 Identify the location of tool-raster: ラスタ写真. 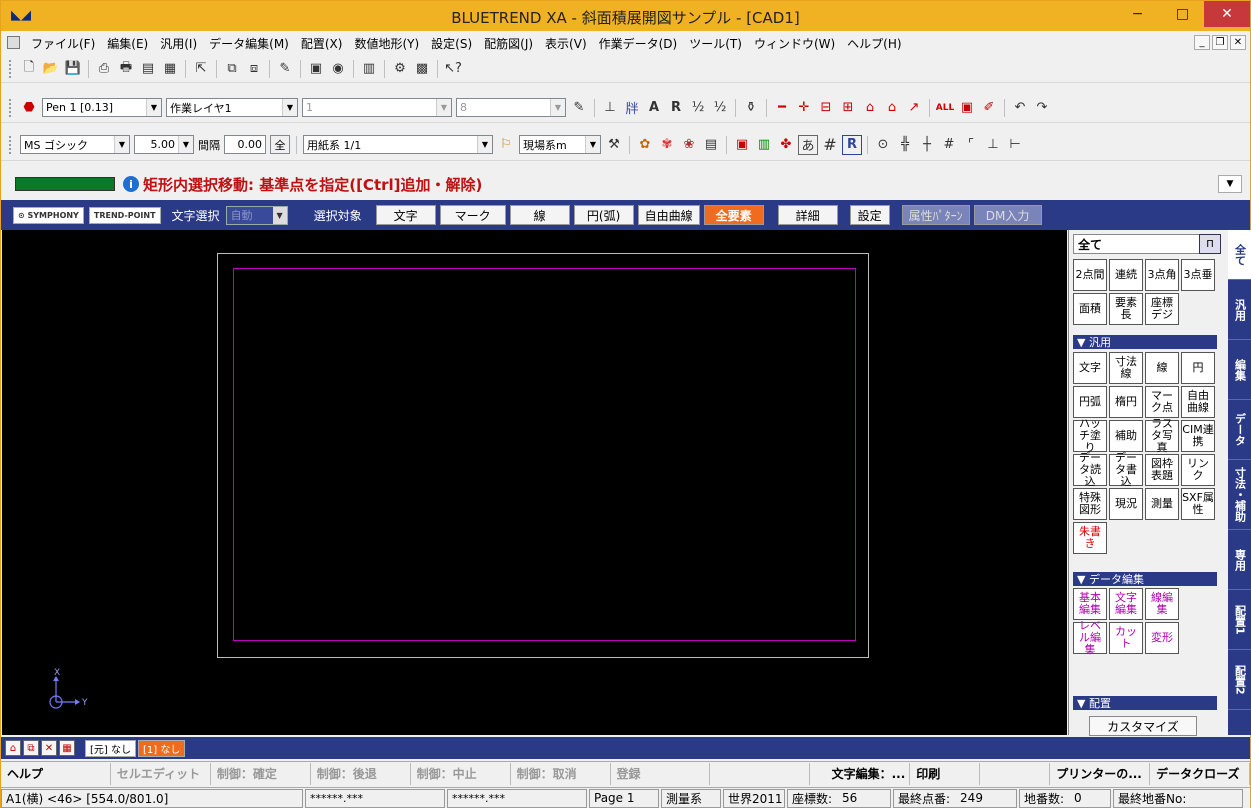
(1162, 436).